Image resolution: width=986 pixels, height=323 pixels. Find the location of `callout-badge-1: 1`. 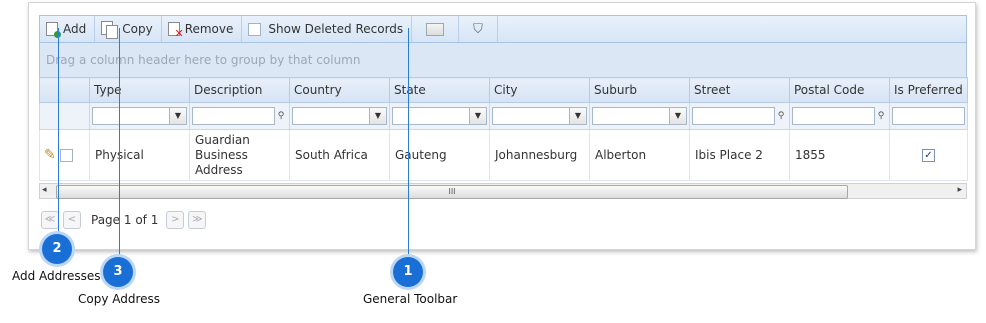

callout-badge-1: 1 is located at coordinates (408, 272).